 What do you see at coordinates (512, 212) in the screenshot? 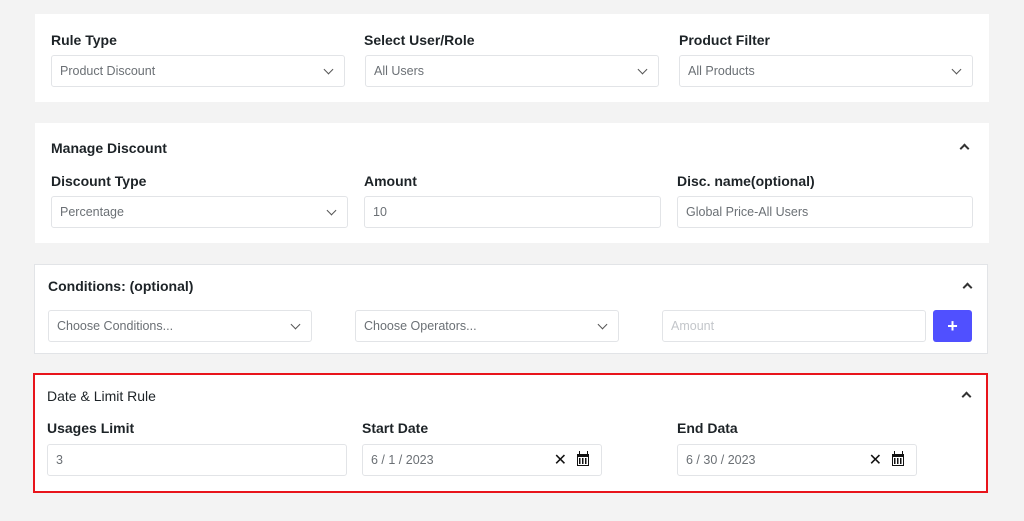
I see `amount-input: 10` at bounding box center [512, 212].